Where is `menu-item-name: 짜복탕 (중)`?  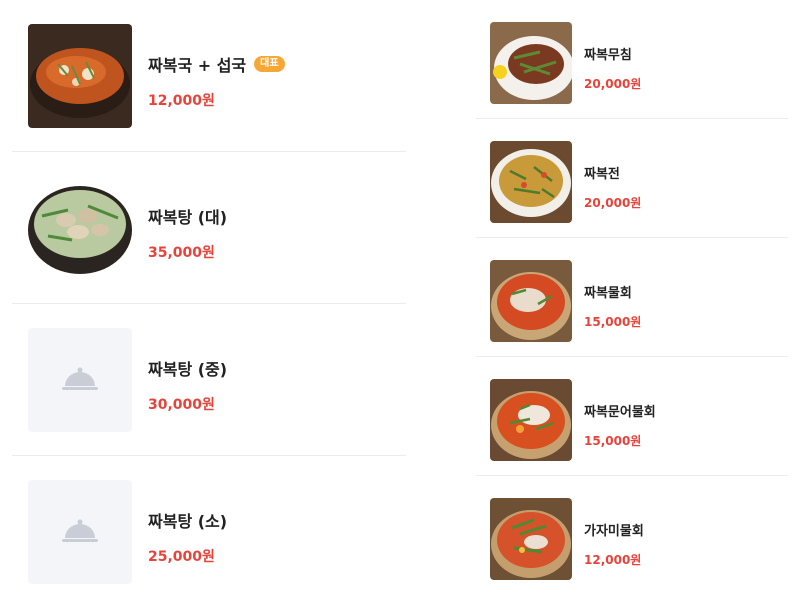
menu-item-name: 짜복탕 (중) is located at coordinates (187, 368).